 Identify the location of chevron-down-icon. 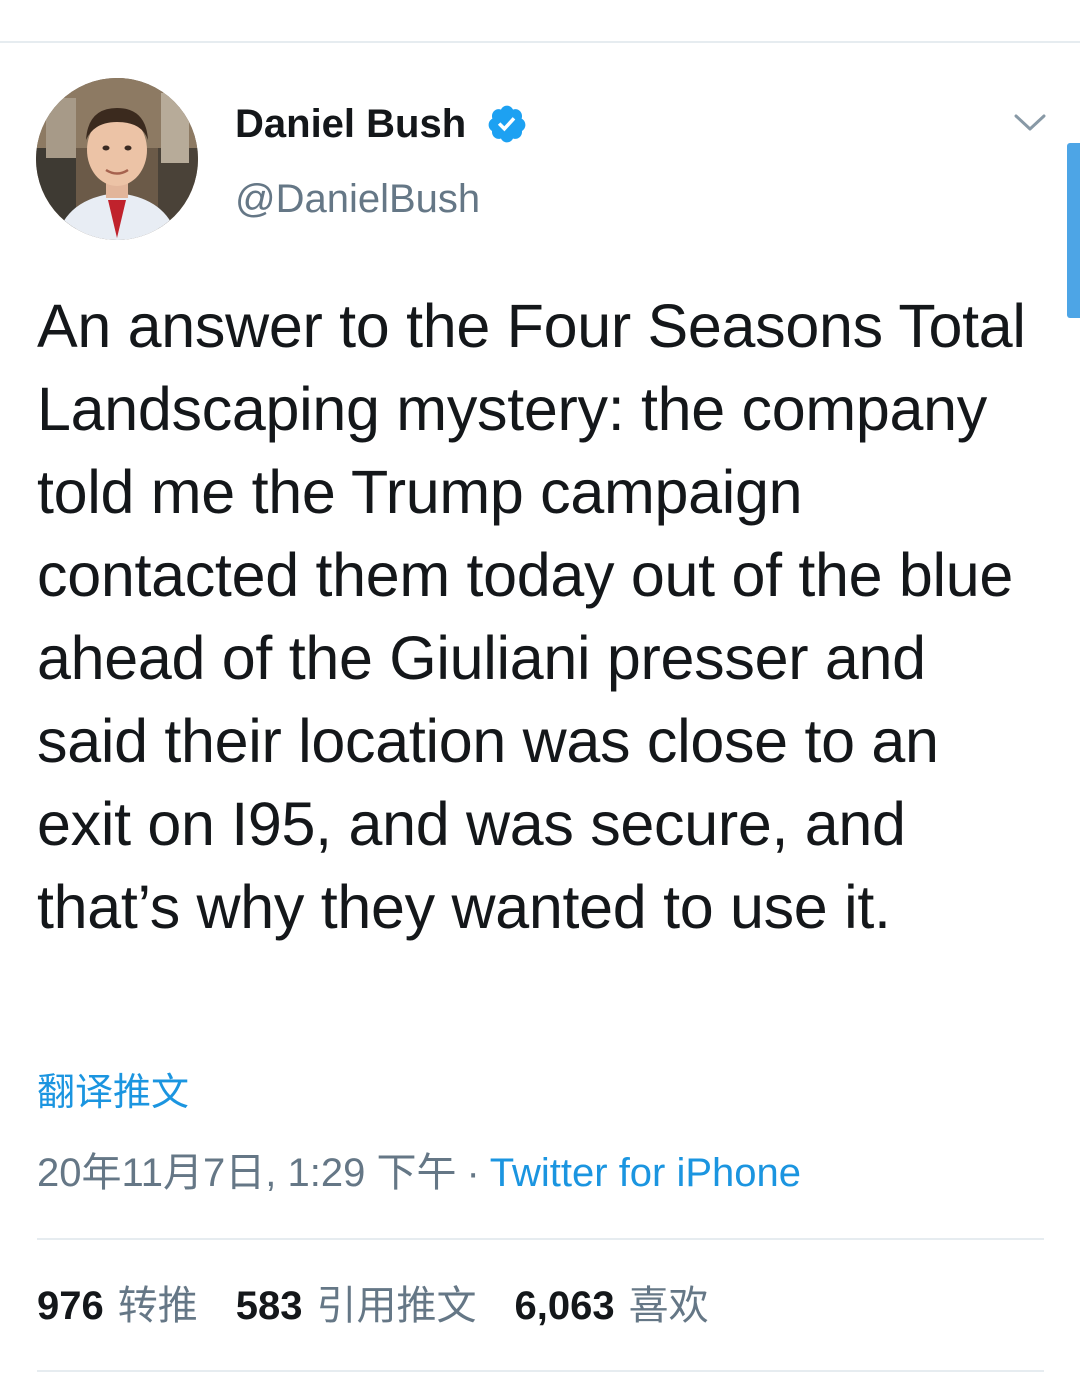
(1030, 122).